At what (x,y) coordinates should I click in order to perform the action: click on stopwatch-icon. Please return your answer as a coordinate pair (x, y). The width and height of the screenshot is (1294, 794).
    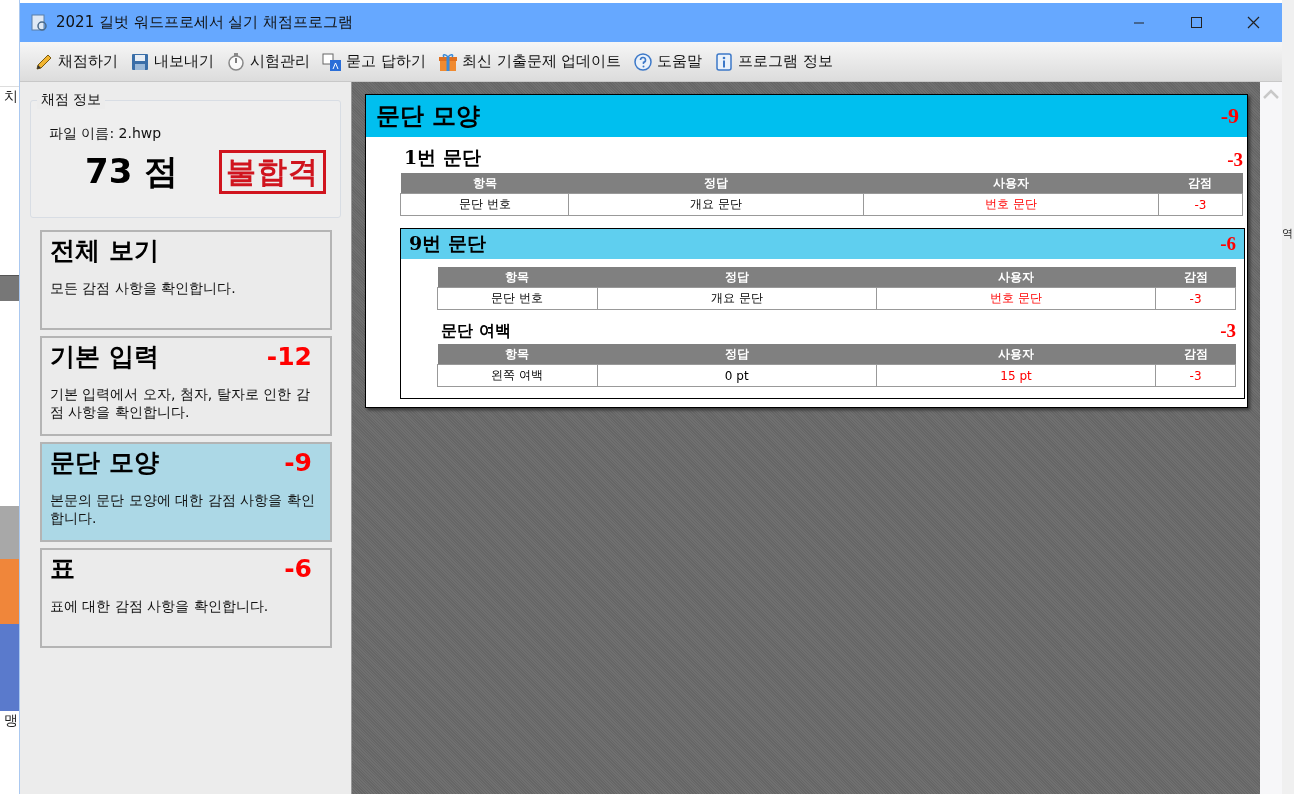
    Looking at the image, I should click on (236, 61).